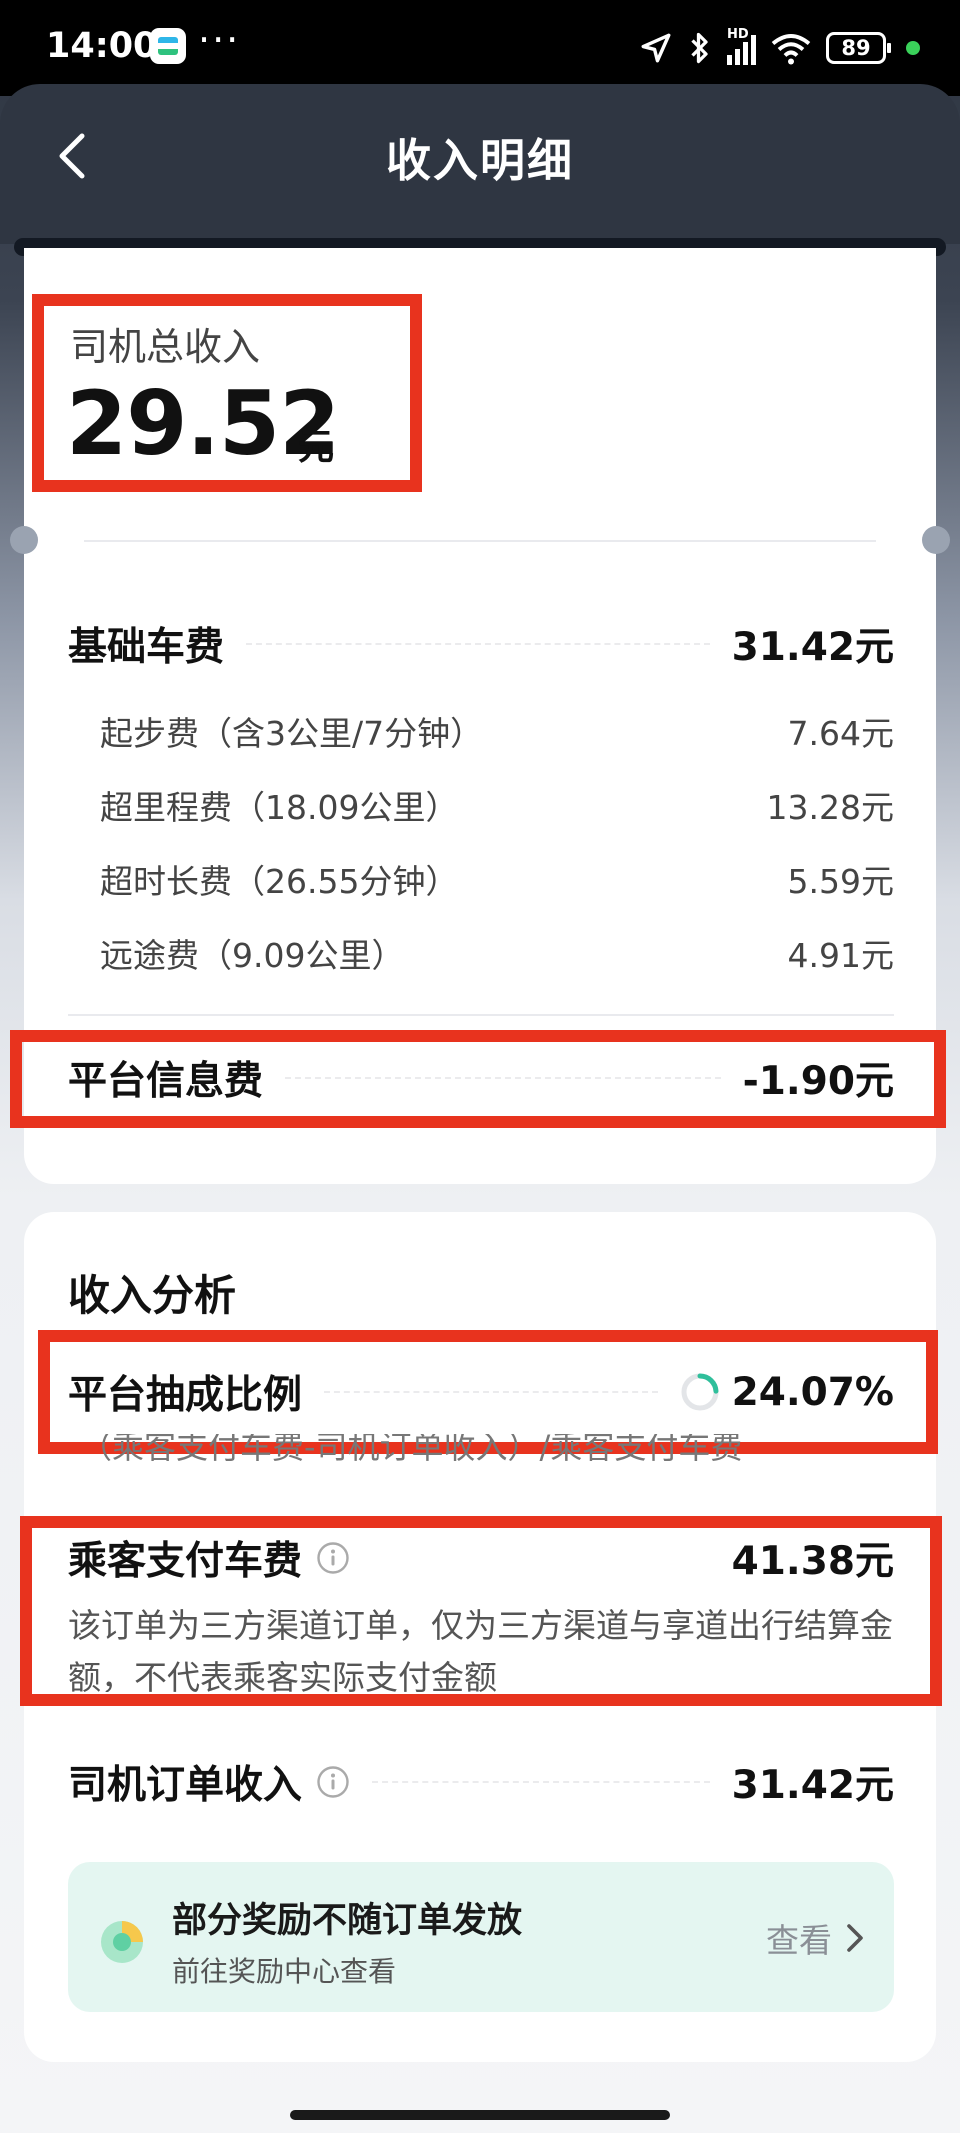  I want to click on base-fare-row: 基础车费 31.42元, so click(481, 644).